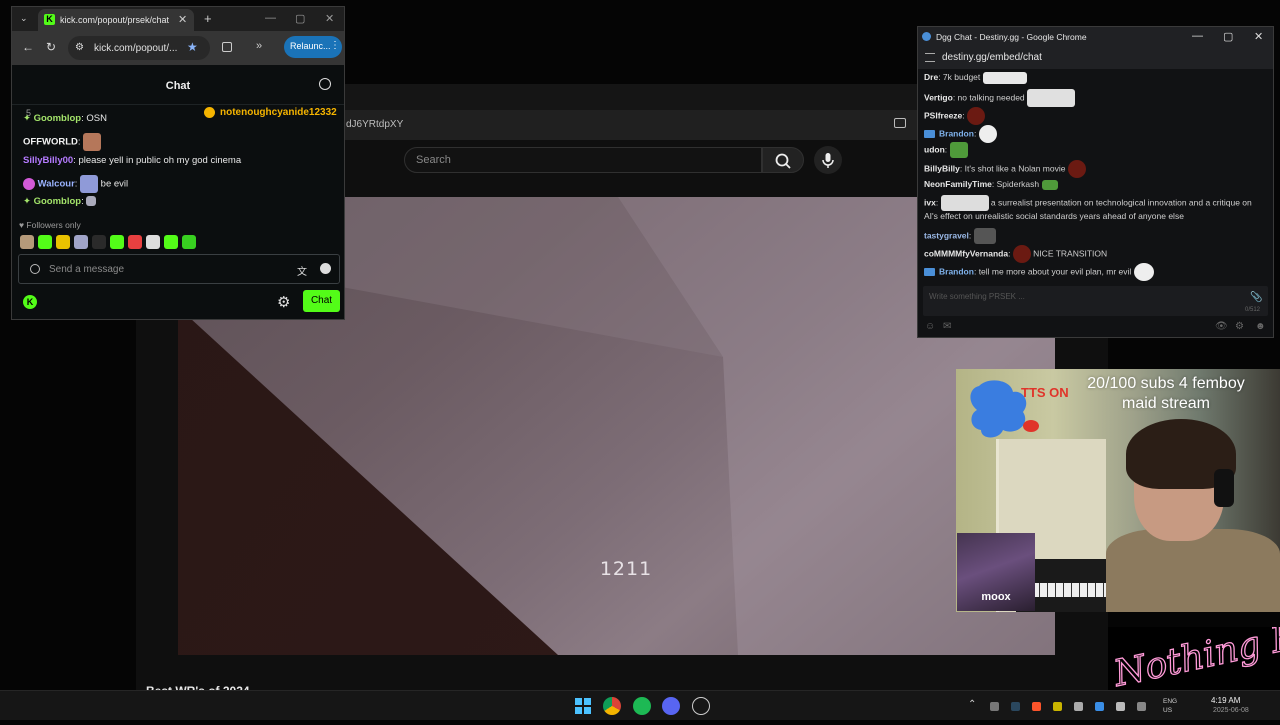 This screenshot has height=725, width=1280. Describe the element at coordinates (192, 47) in the screenshot. I see `bookmark-star-icon: ★` at that location.